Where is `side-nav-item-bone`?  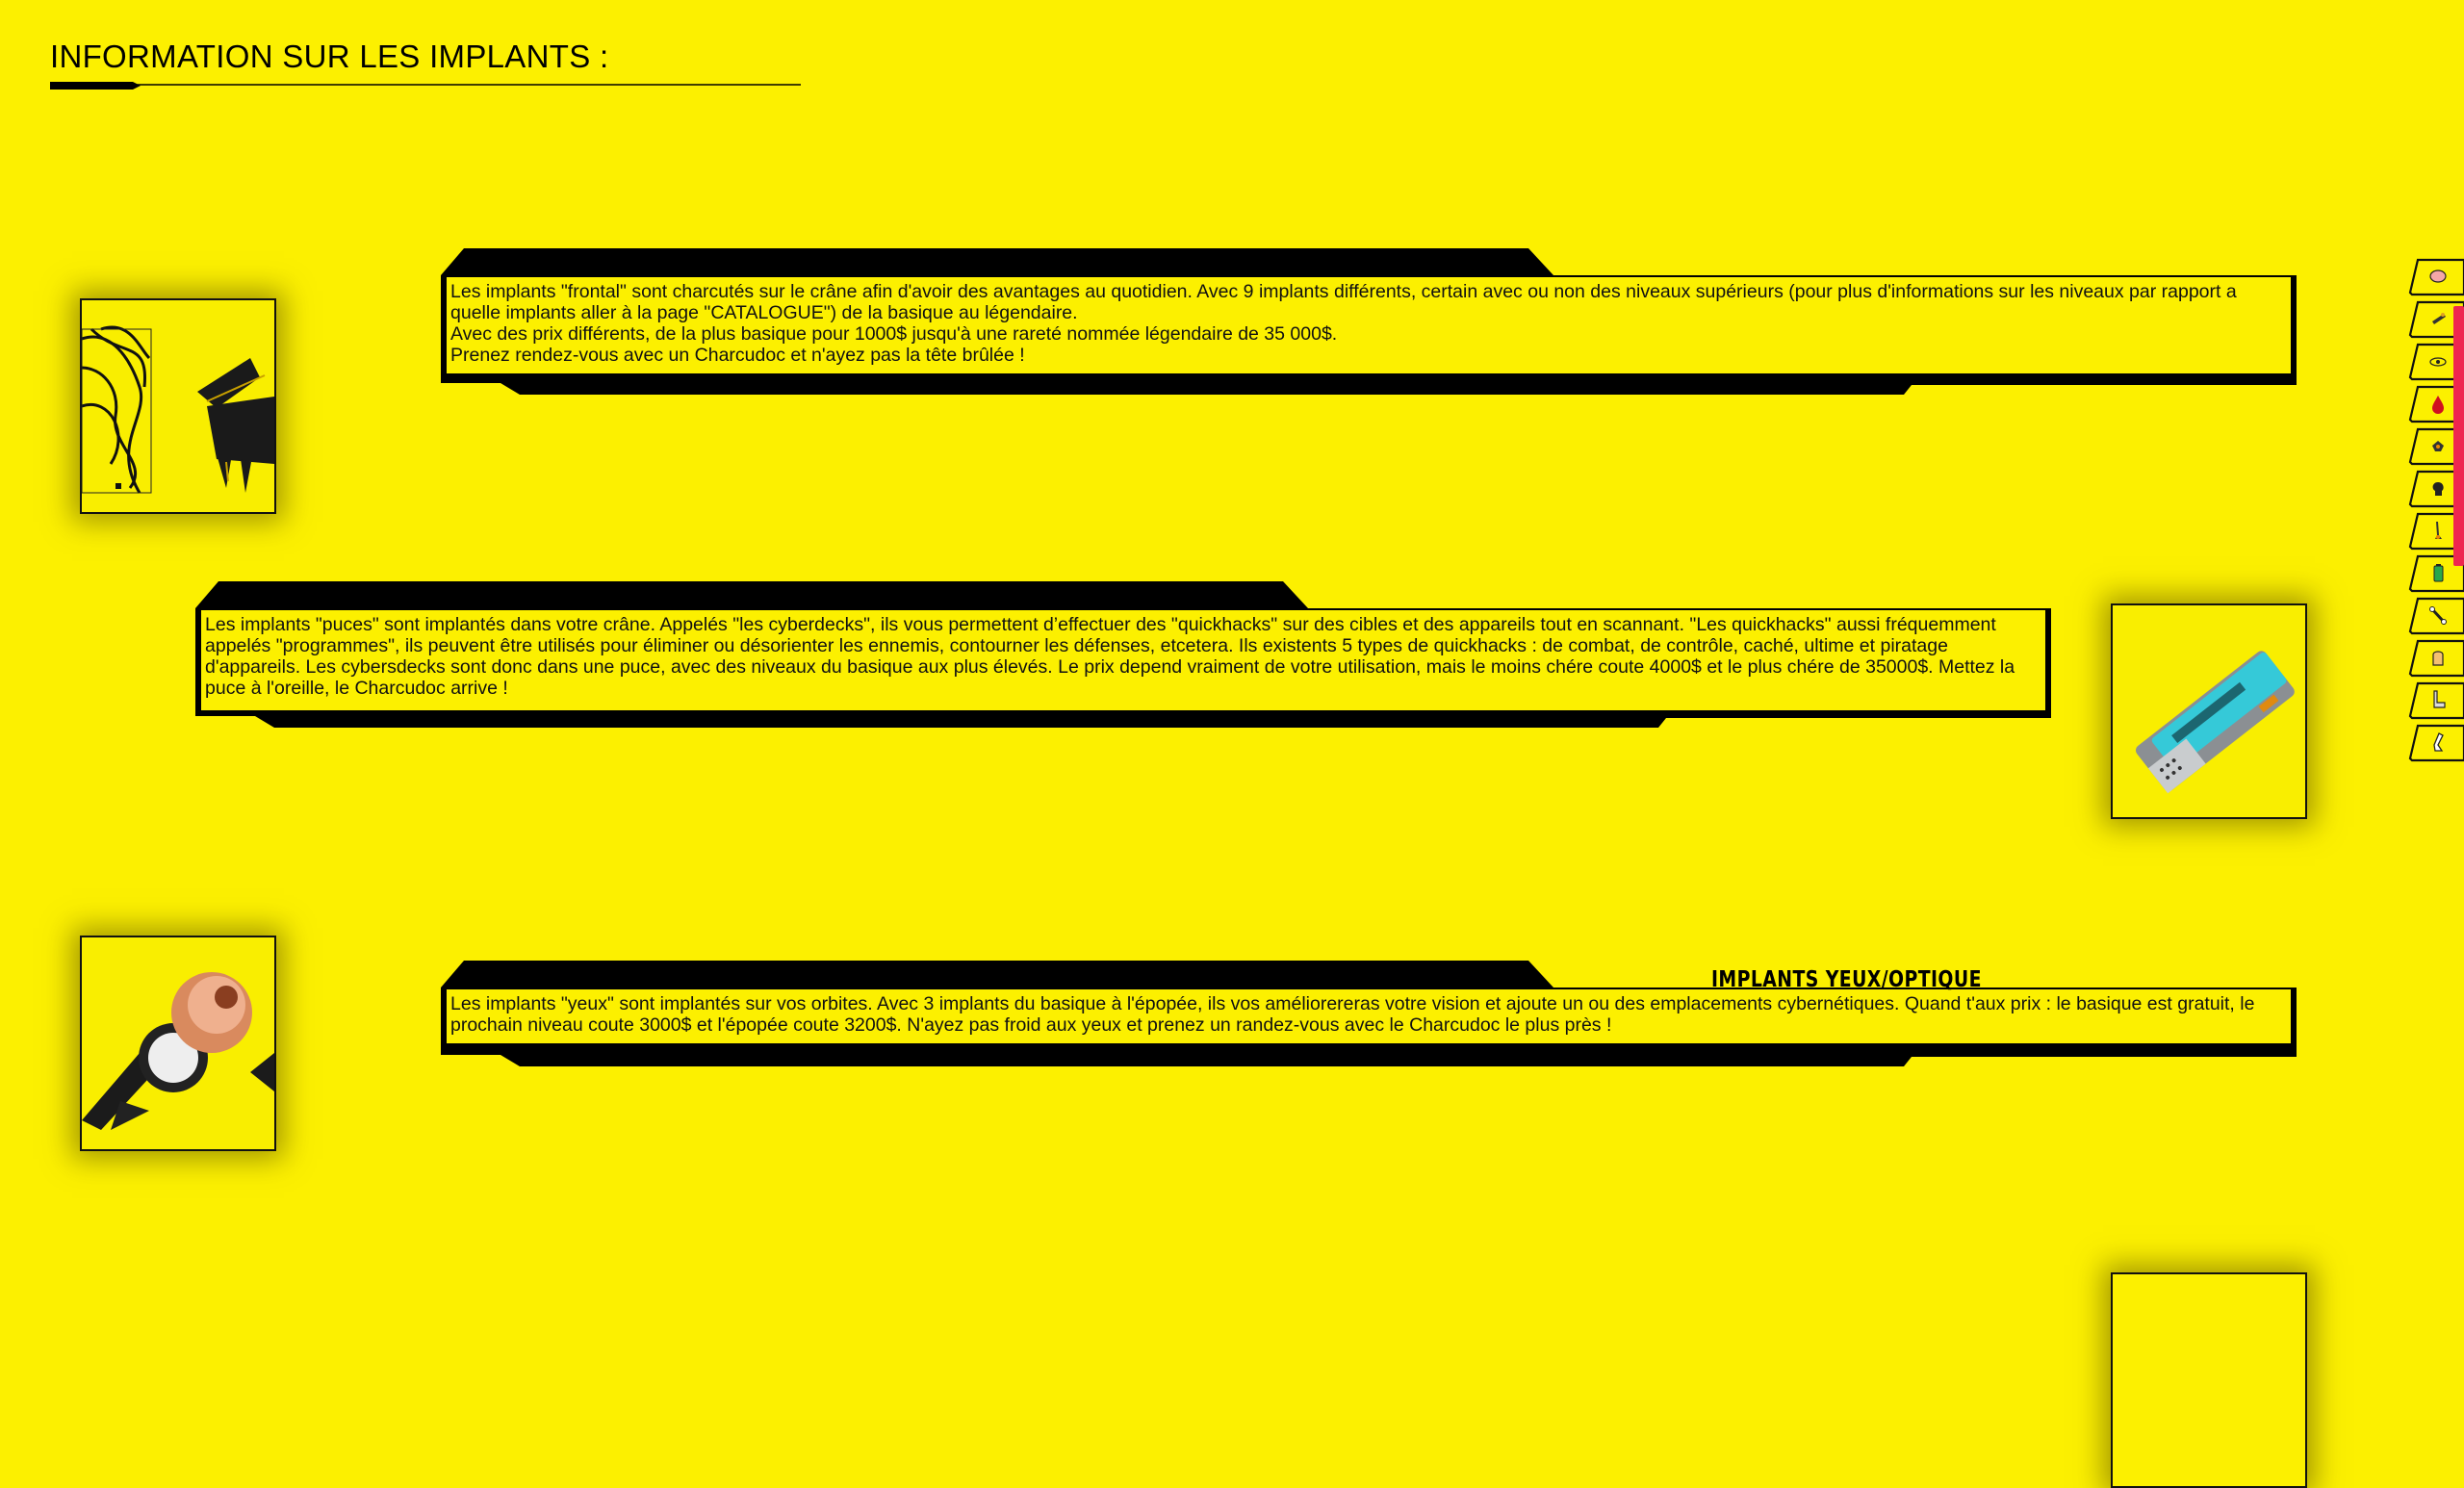
side-nav-item-bone is located at coordinates (2435, 616).